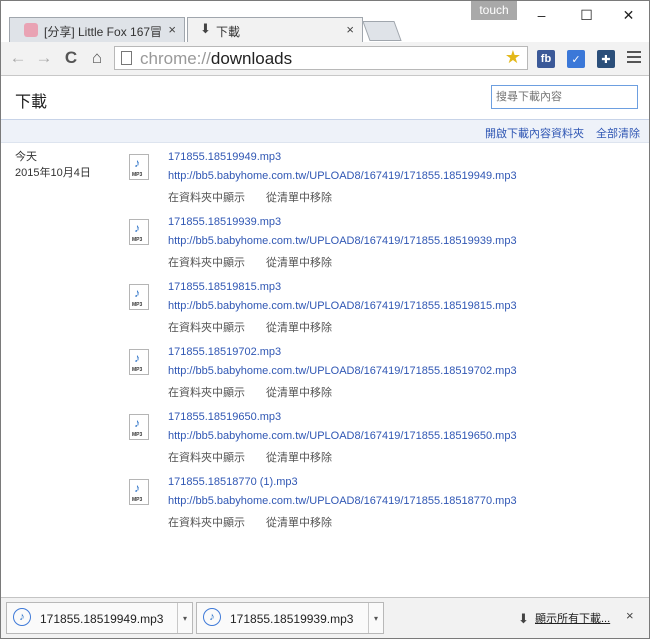 This screenshot has width=650, height=639. I want to click on maximize-button: ☐, so click(586, 15).